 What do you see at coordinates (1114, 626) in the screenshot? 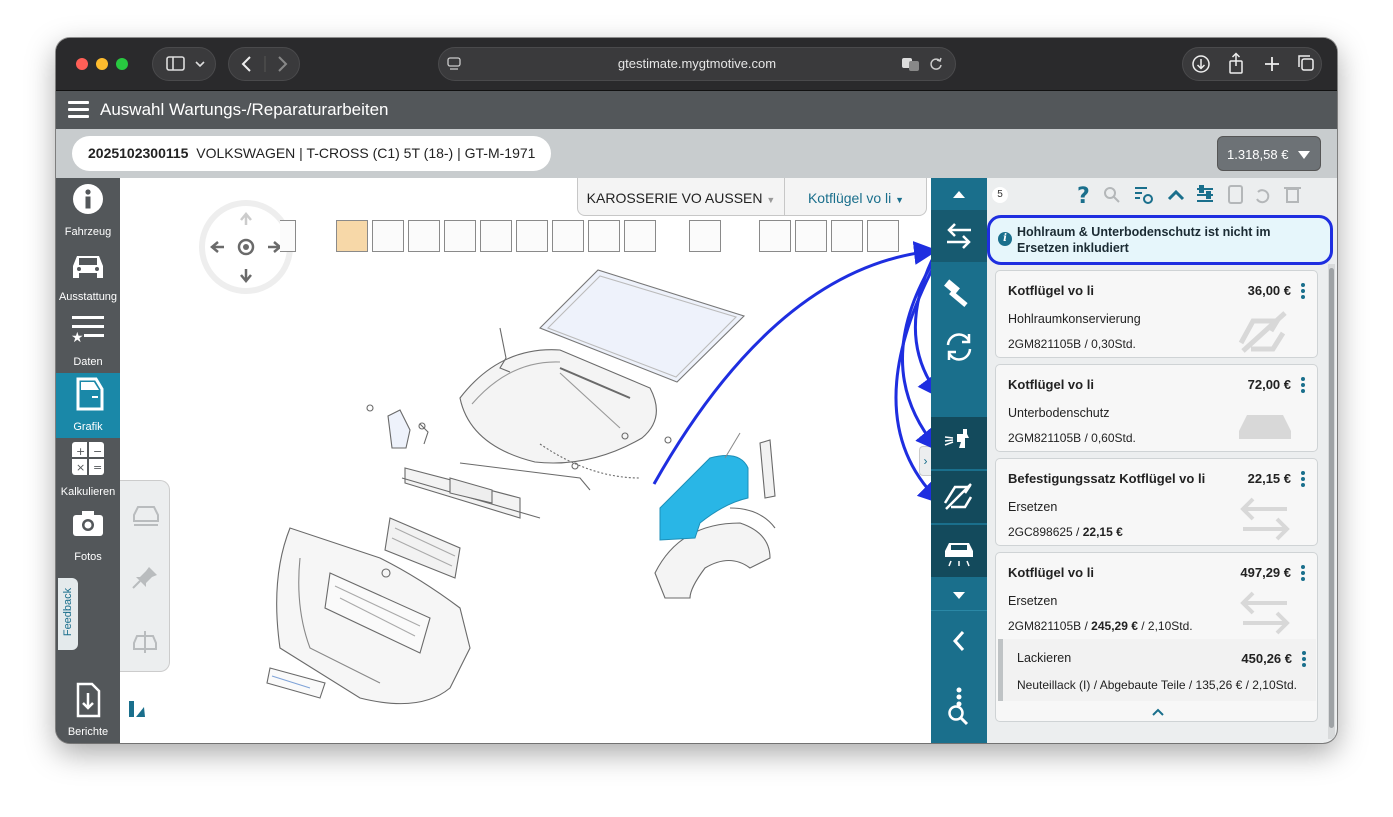
I see `code-price: 245,29 €` at bounding box center [1114, 626].